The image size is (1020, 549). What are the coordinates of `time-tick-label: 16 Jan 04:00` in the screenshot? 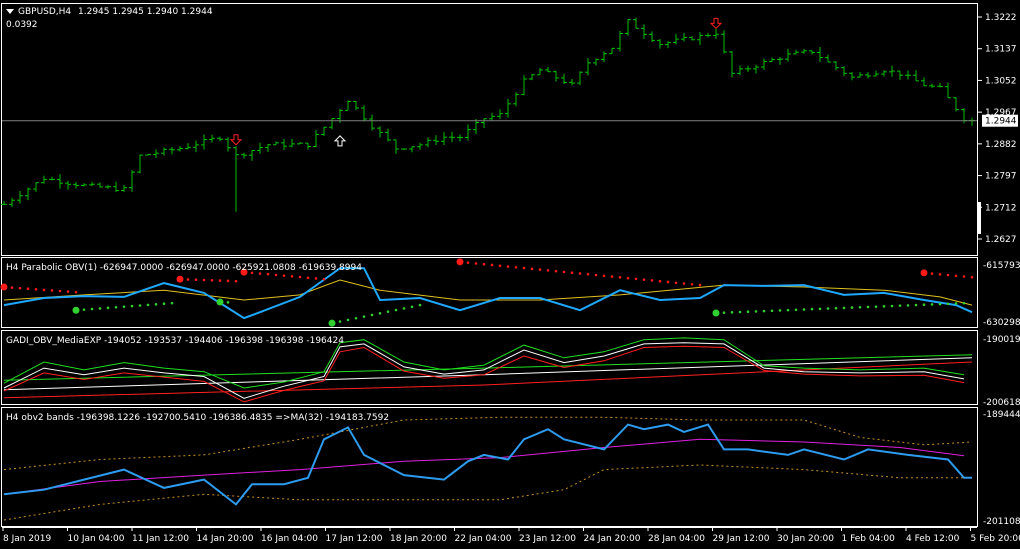 It's located at (289, 539).